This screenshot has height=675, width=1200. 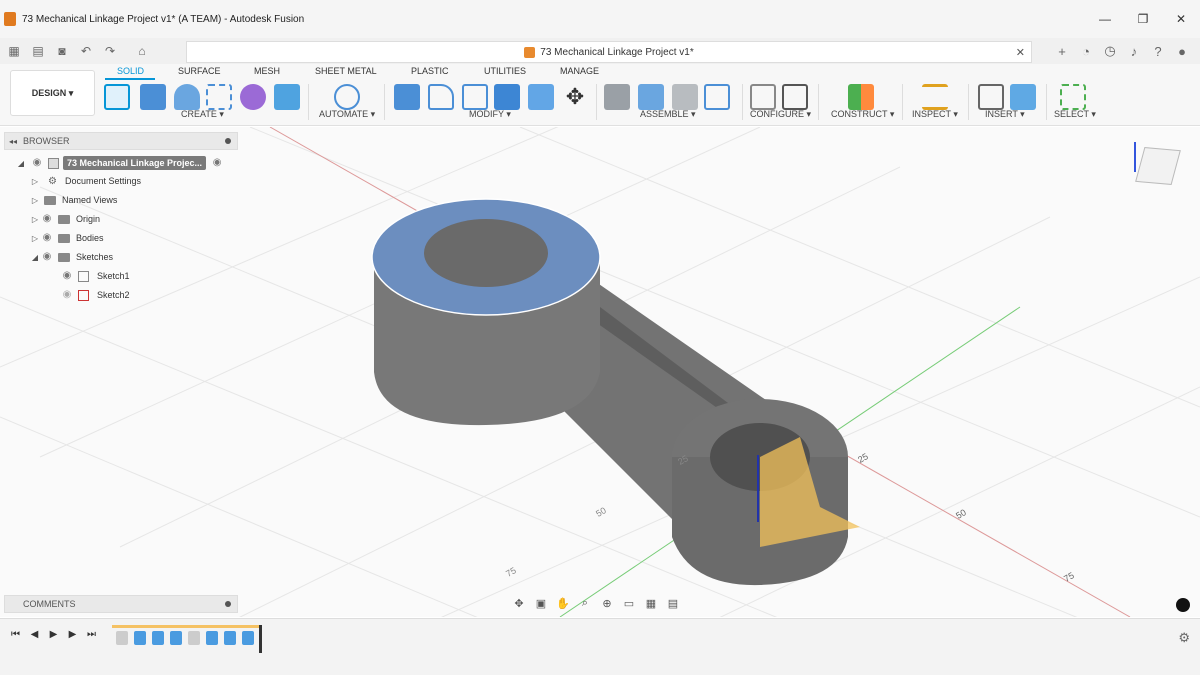 I want to click on combine-icon, so click(x=541, y=97).